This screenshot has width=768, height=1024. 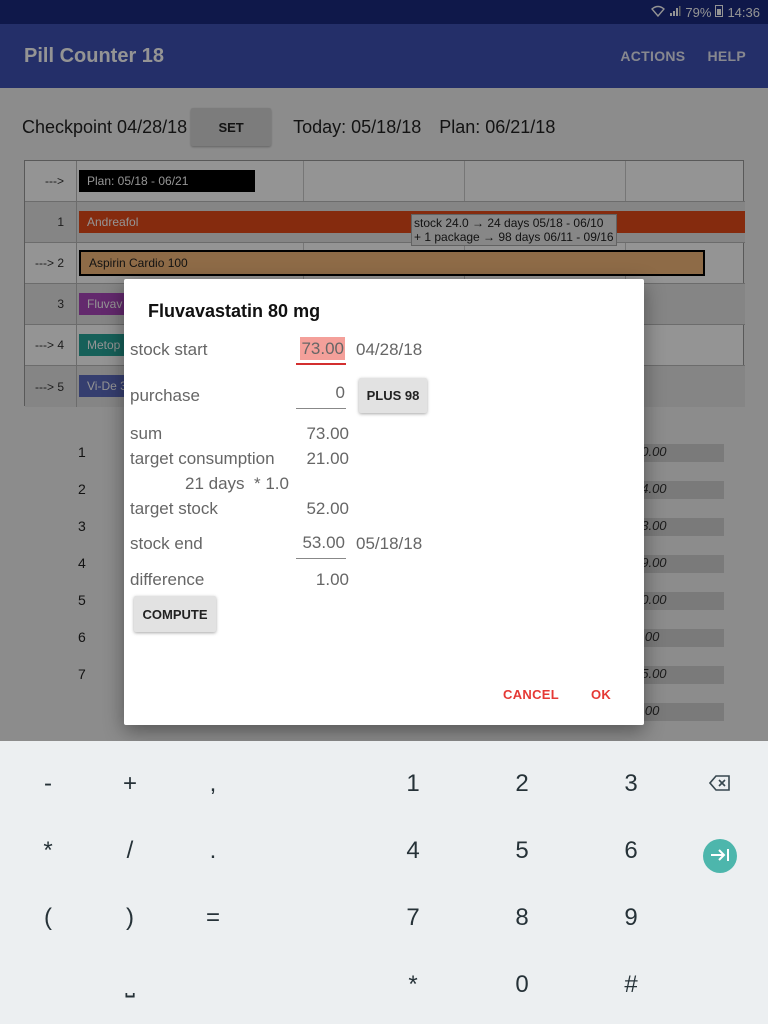 I want to click on difference-value: 1.00, so click(x=332, y=579).